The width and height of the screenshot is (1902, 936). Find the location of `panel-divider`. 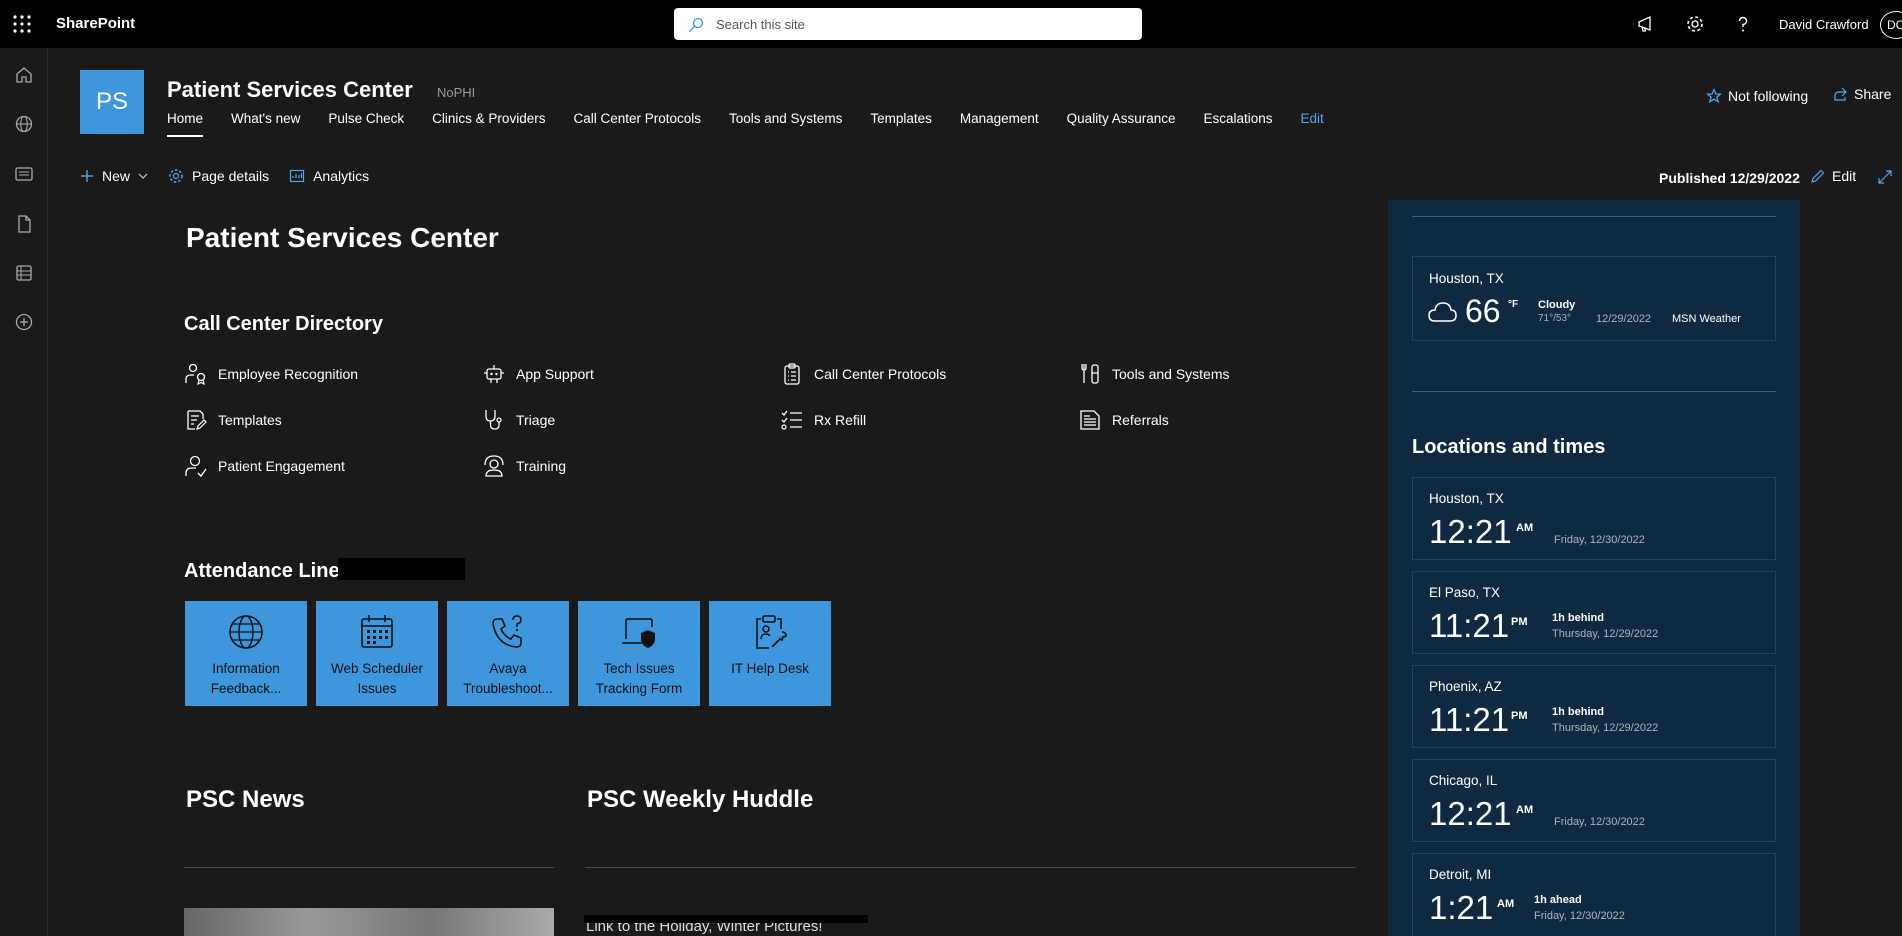

panel-divider is located at coordinates (1594, 216).